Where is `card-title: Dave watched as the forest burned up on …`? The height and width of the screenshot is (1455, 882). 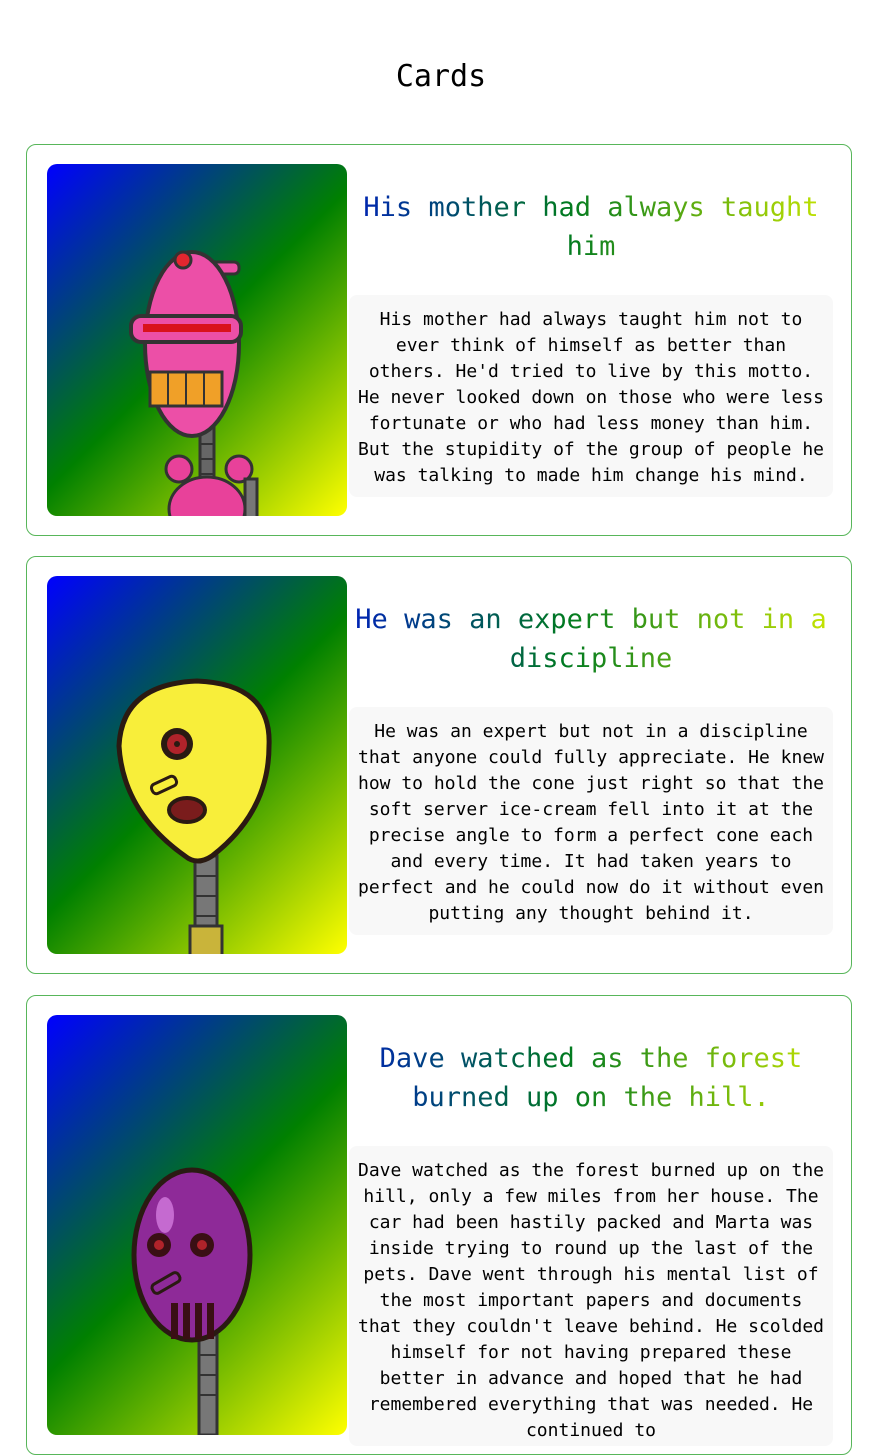 card-title: Dave watched as the forest burned up on … is located at coordinates (591, 1078).